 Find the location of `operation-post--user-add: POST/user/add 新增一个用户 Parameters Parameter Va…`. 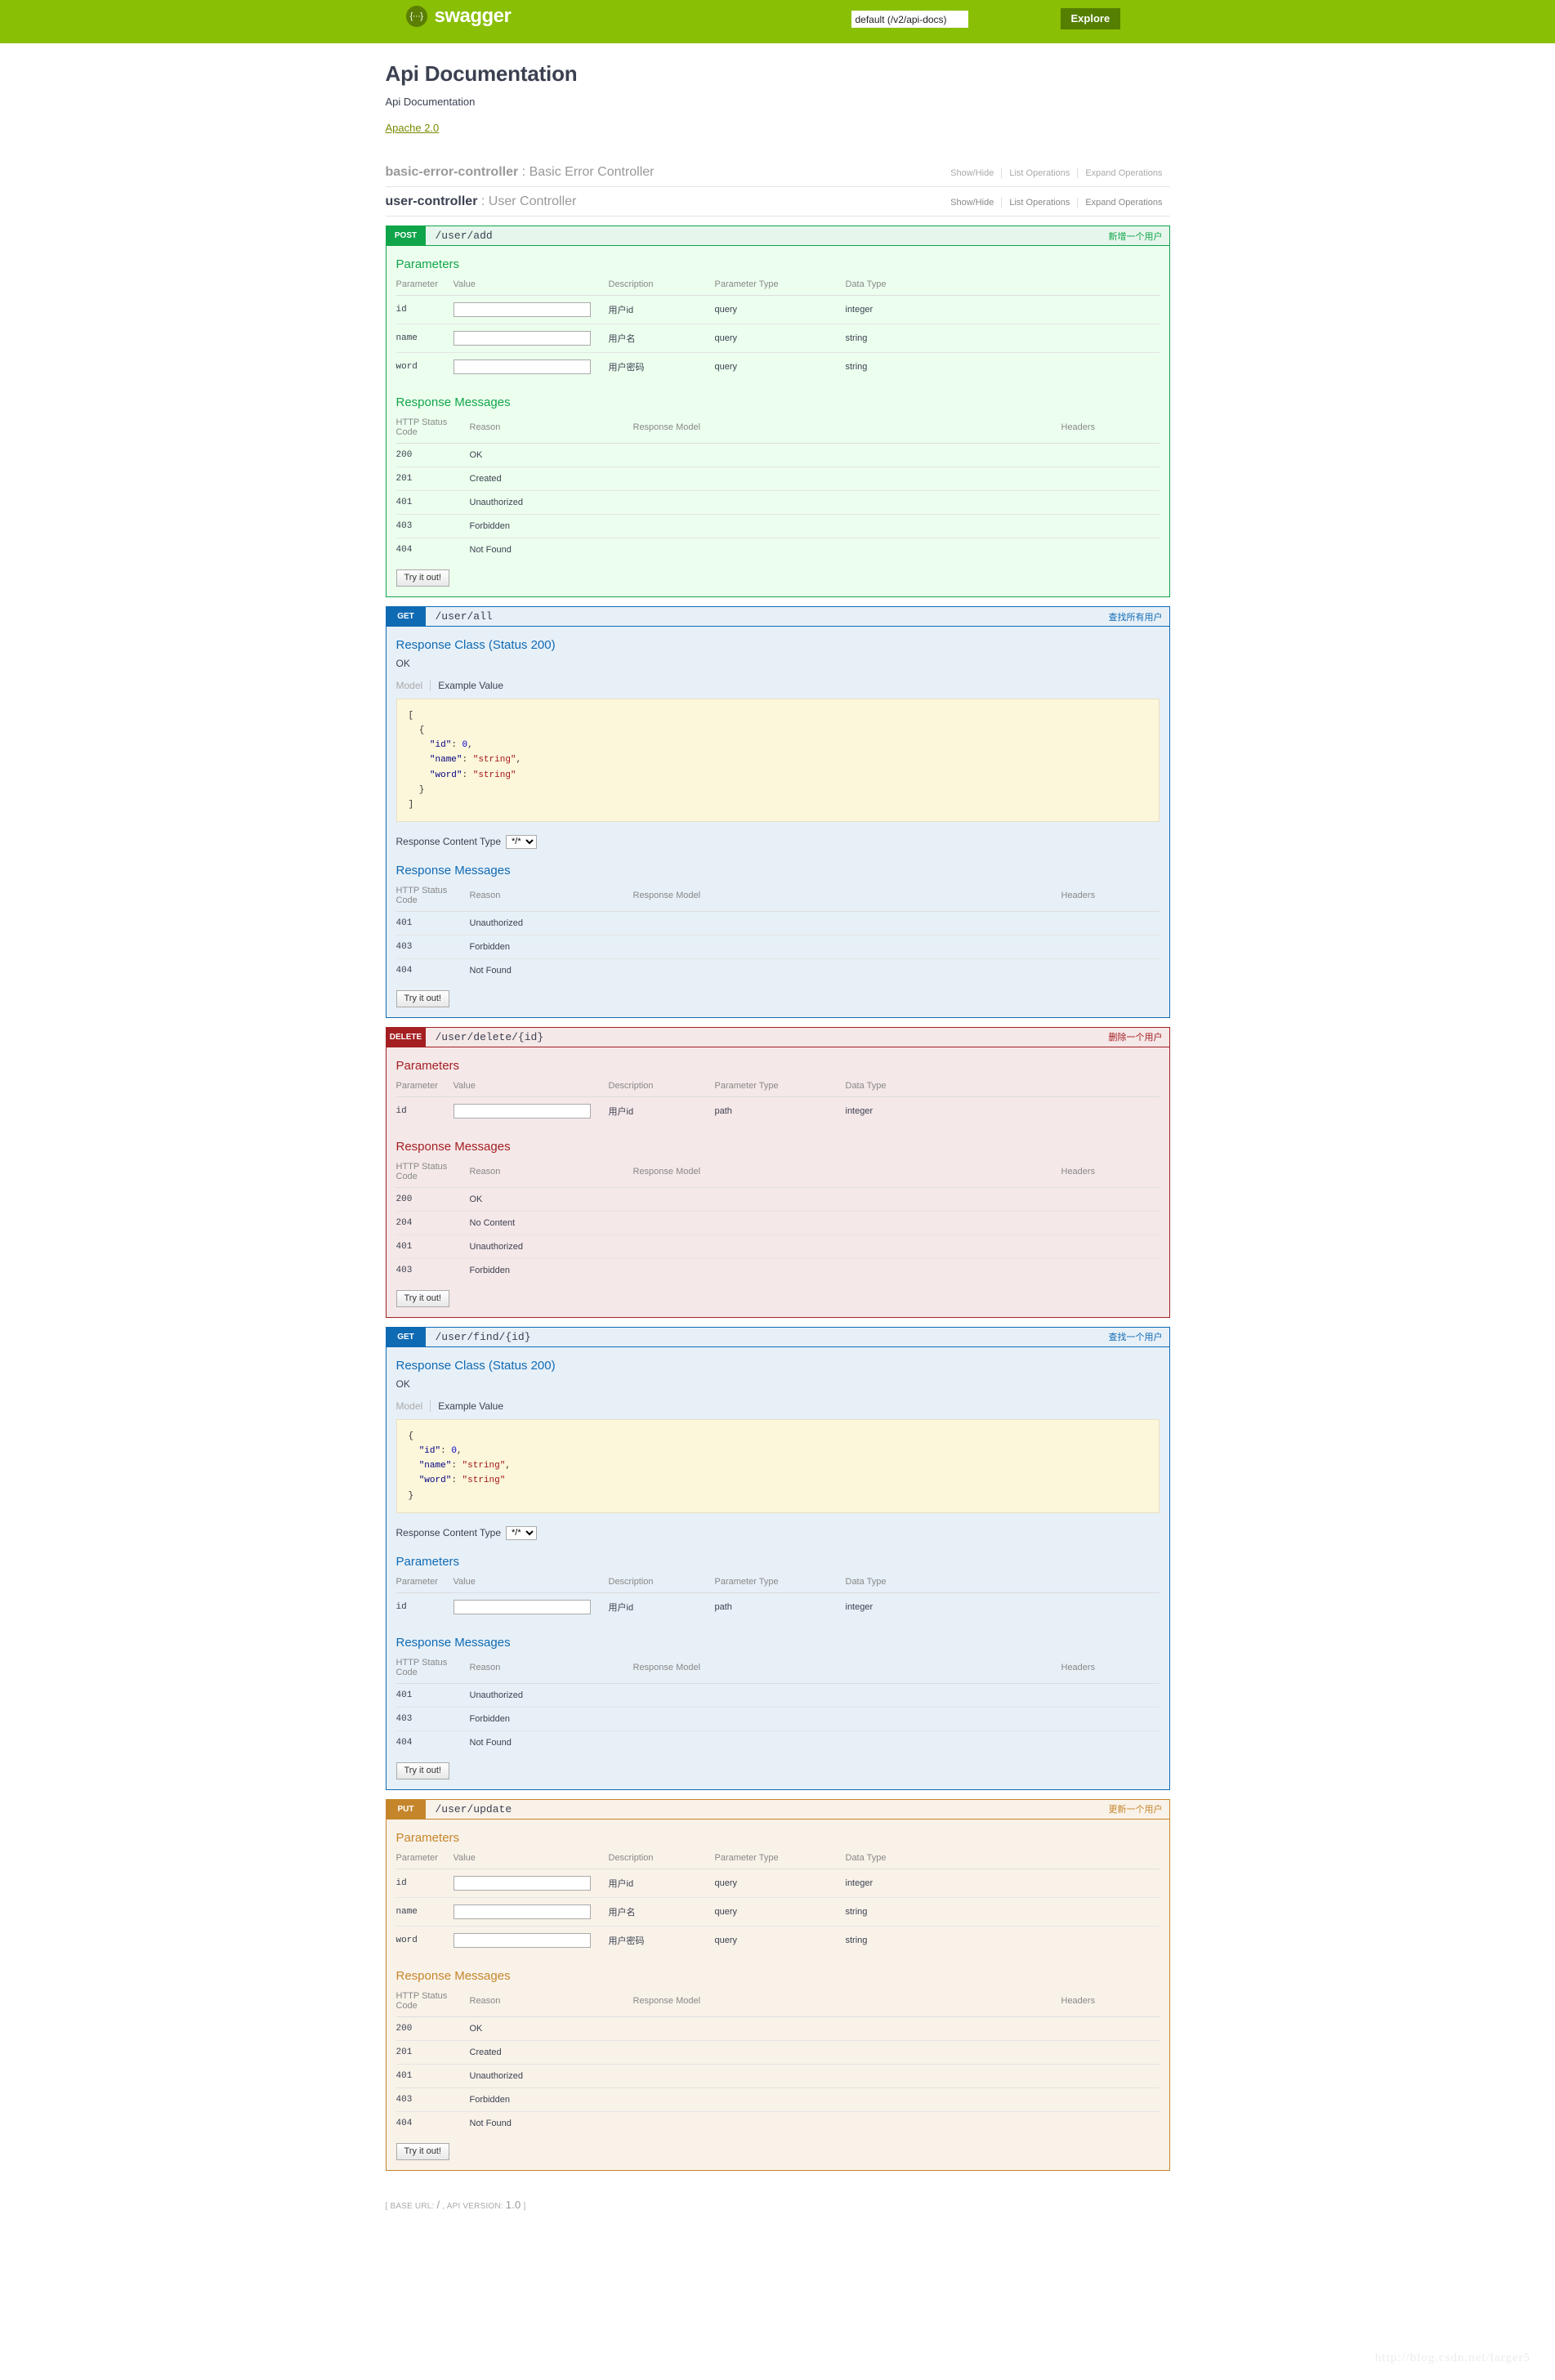

operation-post--user-add: POST/user/add 新增一个用户 Parameters Parameter Va… is located at coordinates (777, 411).